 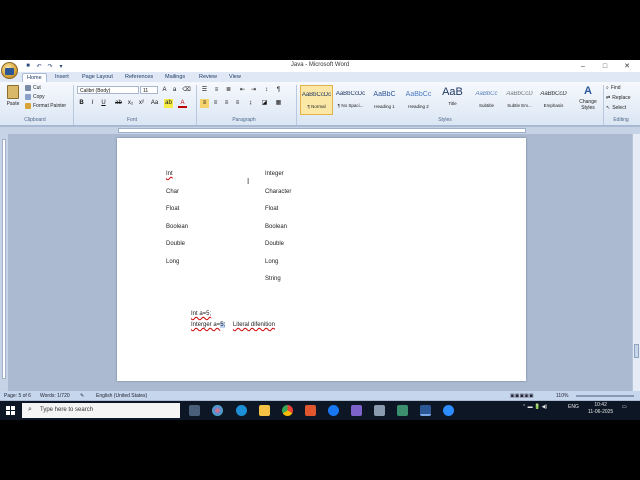 What do you see at coordinates (168, 103) in the screenshot?
I see `highlight-button: ab` at bounding box center [168, 103].